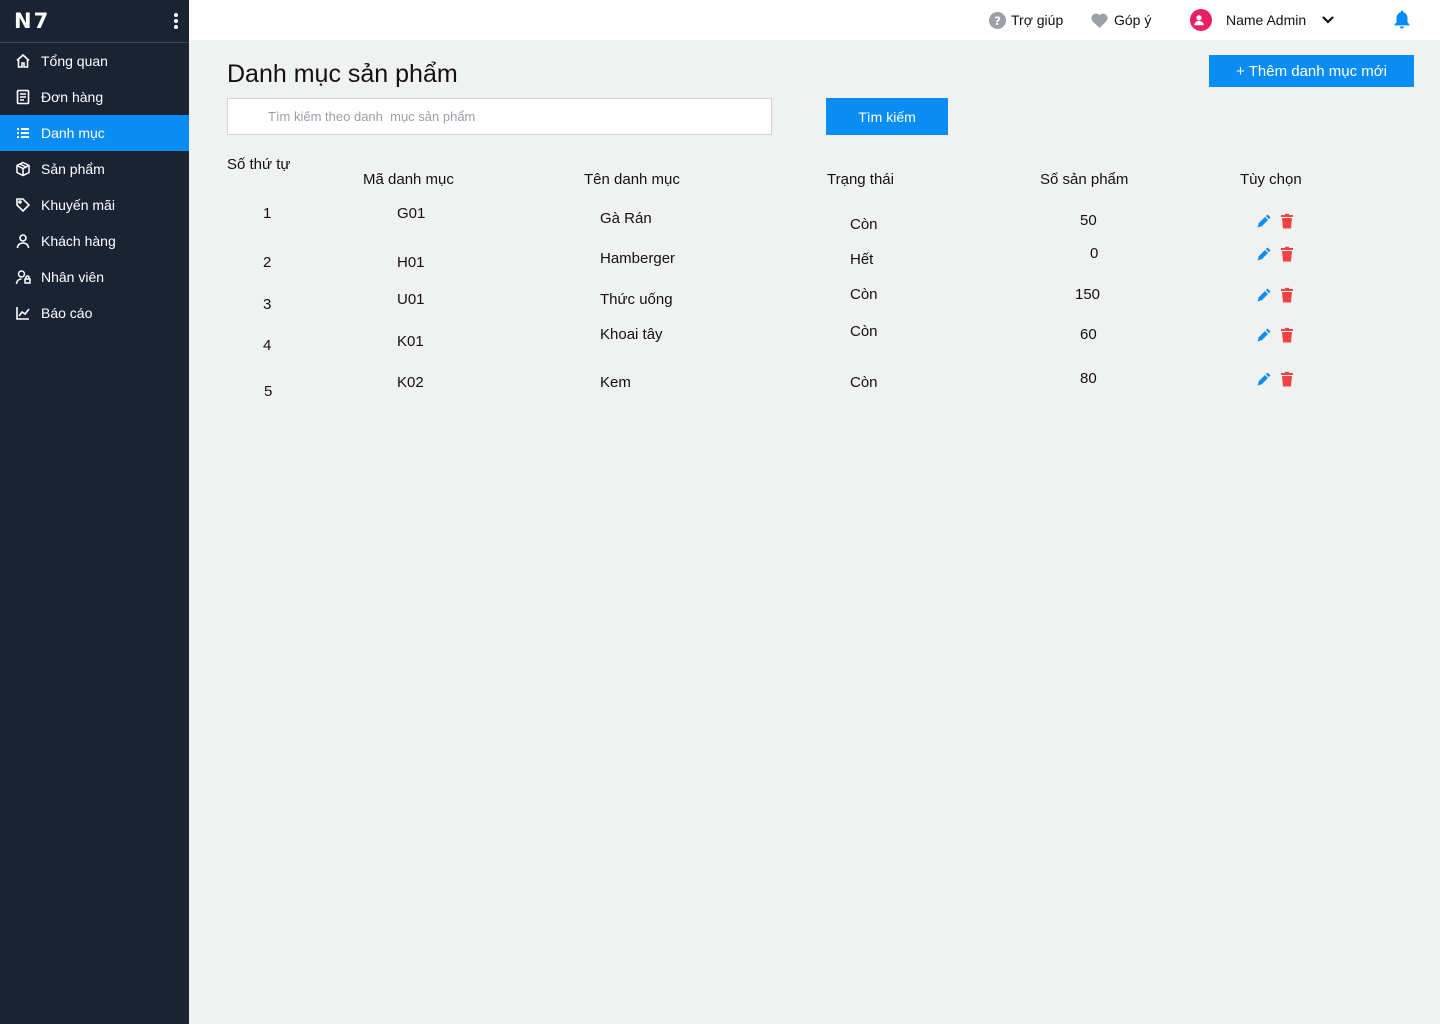  Describe the element at coordinates (1328, 20) in the screenshot. I see `chevron-down-icon` at that location.